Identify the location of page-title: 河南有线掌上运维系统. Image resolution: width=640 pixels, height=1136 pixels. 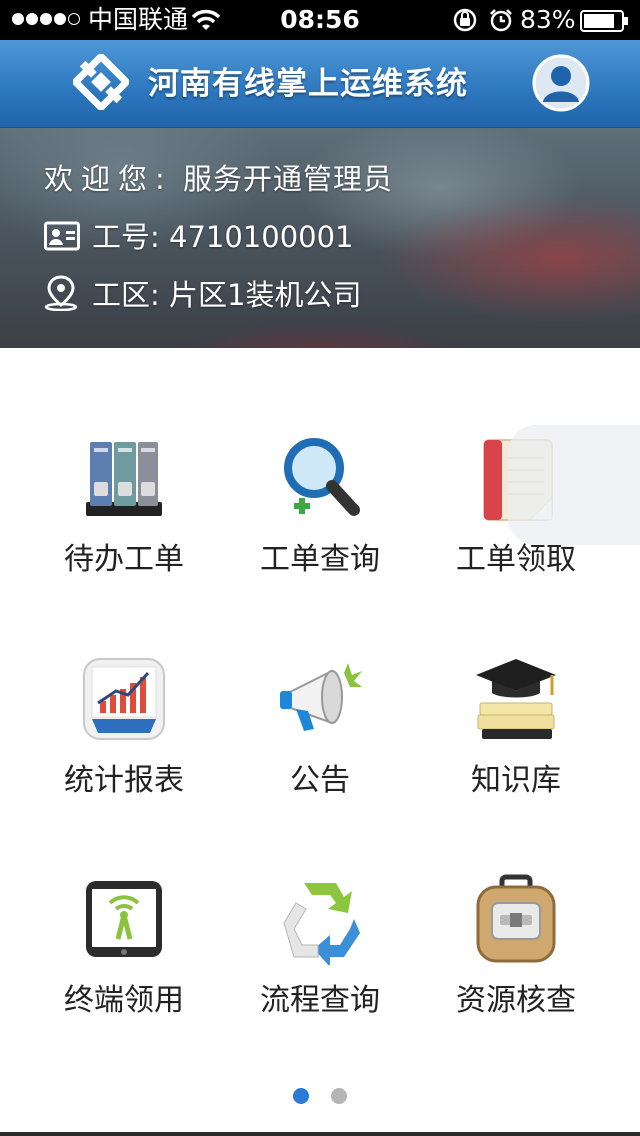
(308, 84).